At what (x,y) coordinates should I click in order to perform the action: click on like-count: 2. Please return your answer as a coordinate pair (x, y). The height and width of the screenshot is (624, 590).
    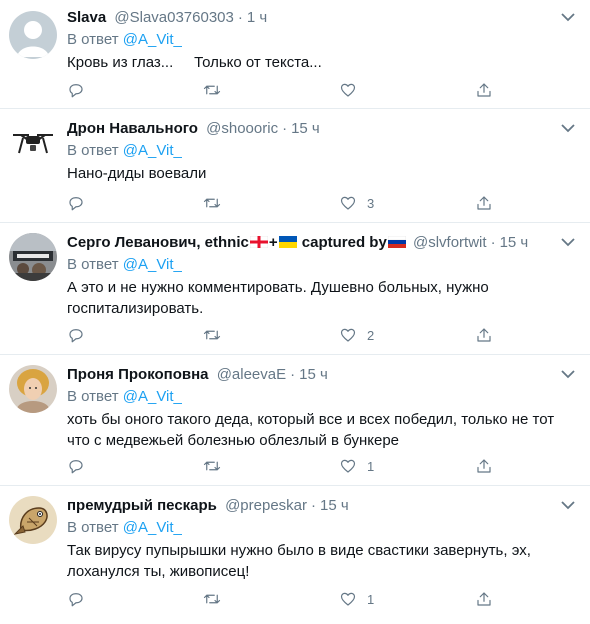
    Looking at the image, I should click on (371, 335).